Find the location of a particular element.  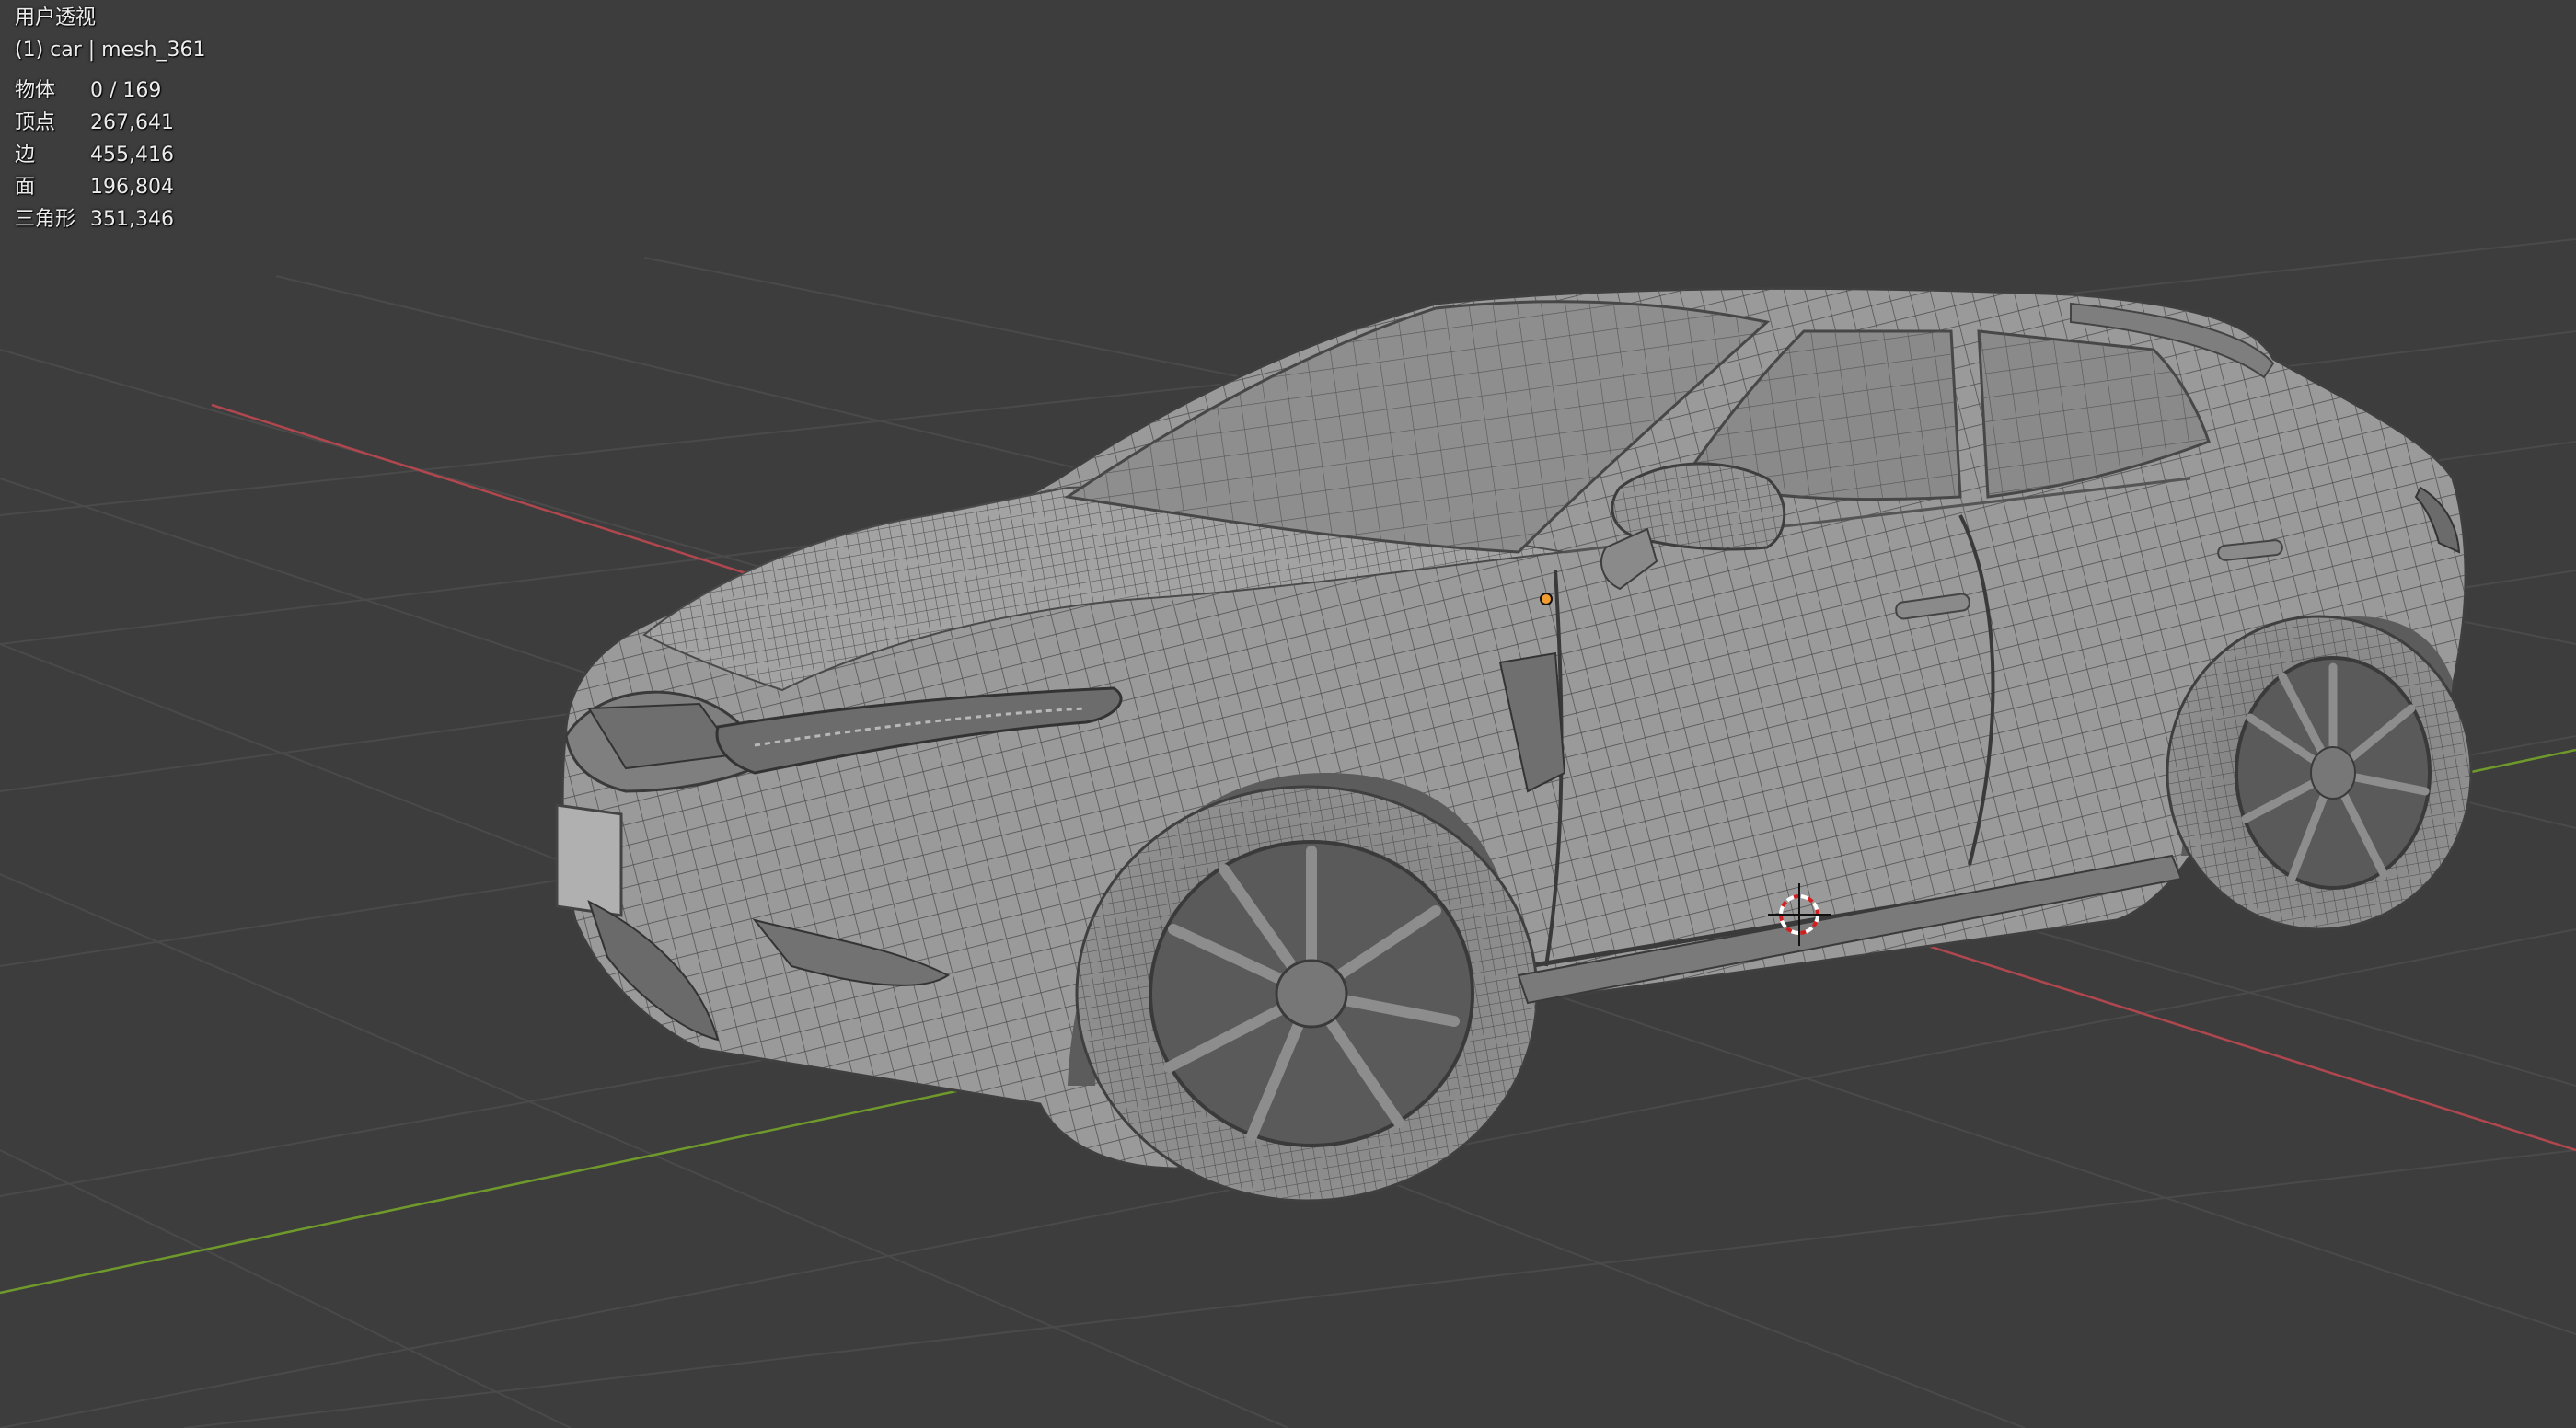

object-origin-icon is located at coordinates (1546, 599).